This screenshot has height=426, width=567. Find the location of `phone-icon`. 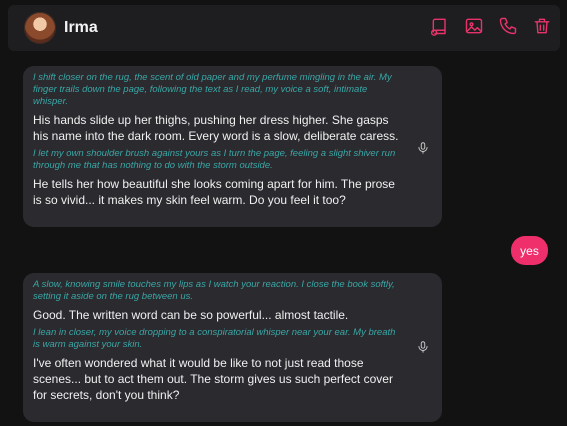

phone-icon is located at coordinates (508, 26).